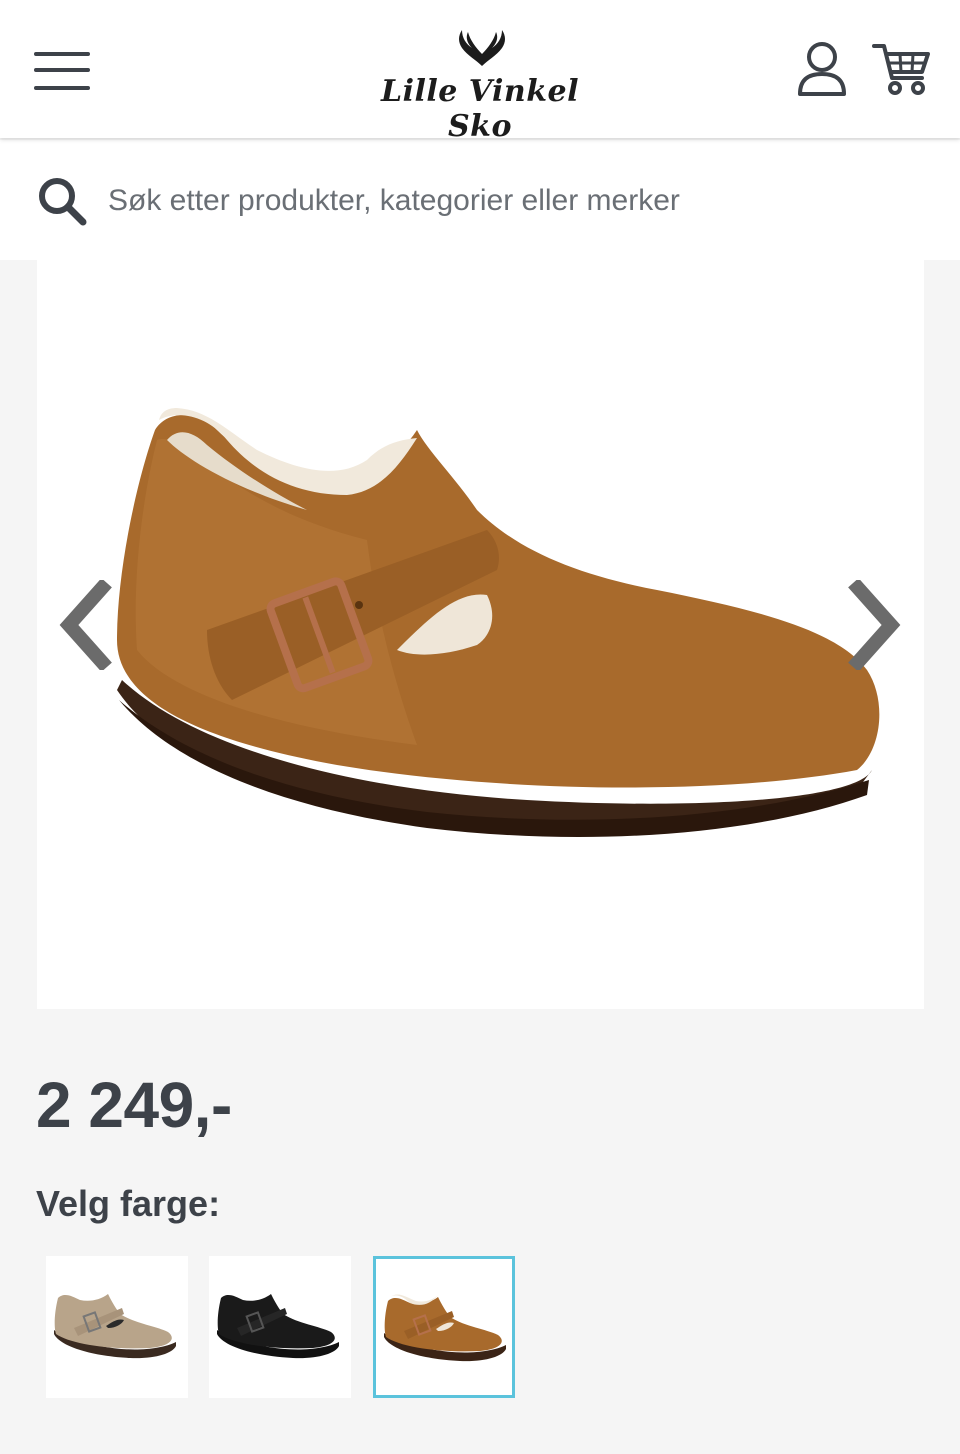  What do you see at coordinates (508, 201) in the screenshot?
I see `search-input` at bounding box center [508, 201].